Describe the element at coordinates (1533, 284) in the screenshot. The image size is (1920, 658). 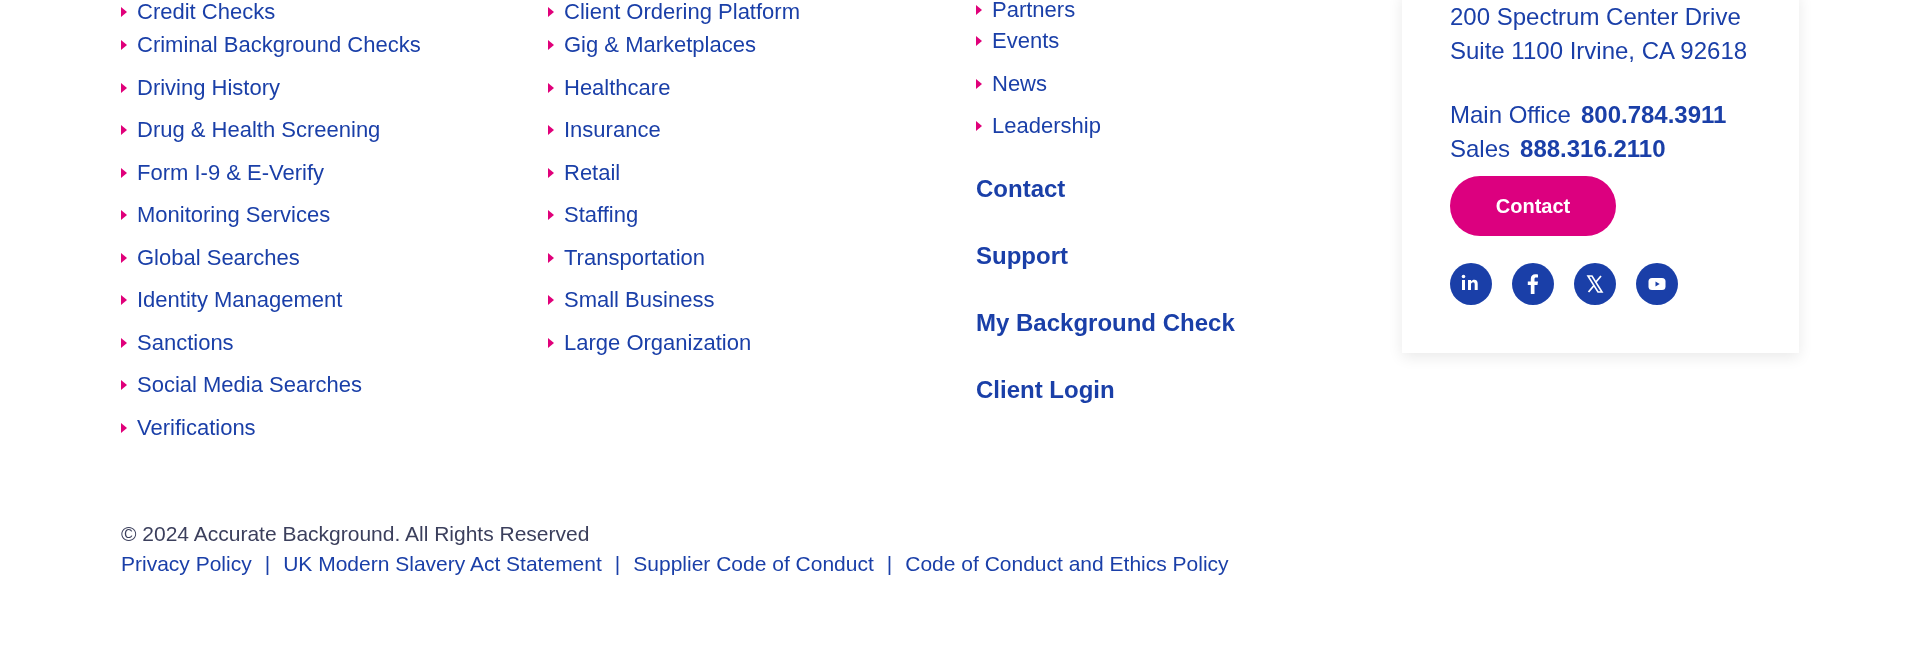
I see `facebook-icon` at that location.